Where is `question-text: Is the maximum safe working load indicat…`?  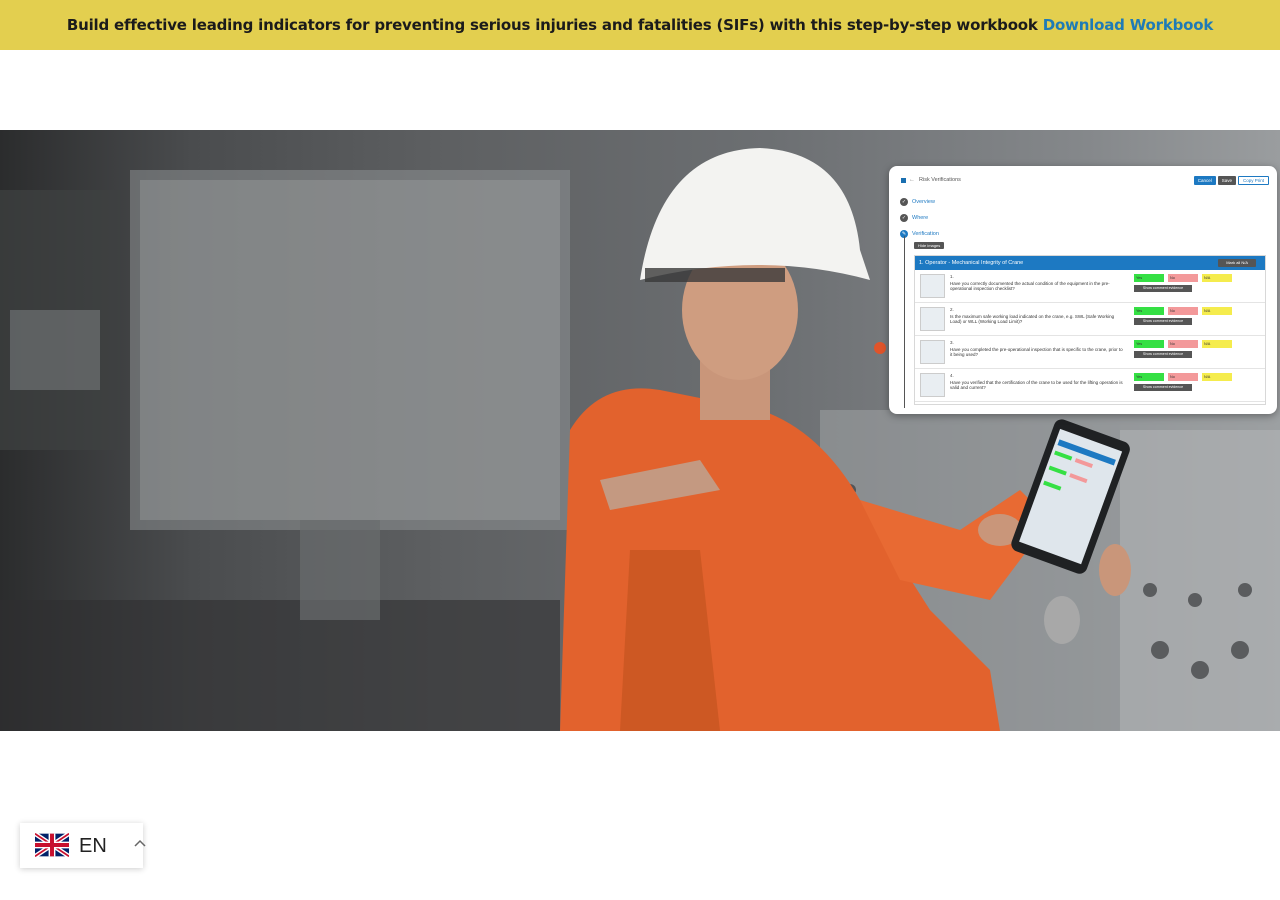
question-text: Is the maximum safe working load indicat… is located at coordinates (1032, 319).